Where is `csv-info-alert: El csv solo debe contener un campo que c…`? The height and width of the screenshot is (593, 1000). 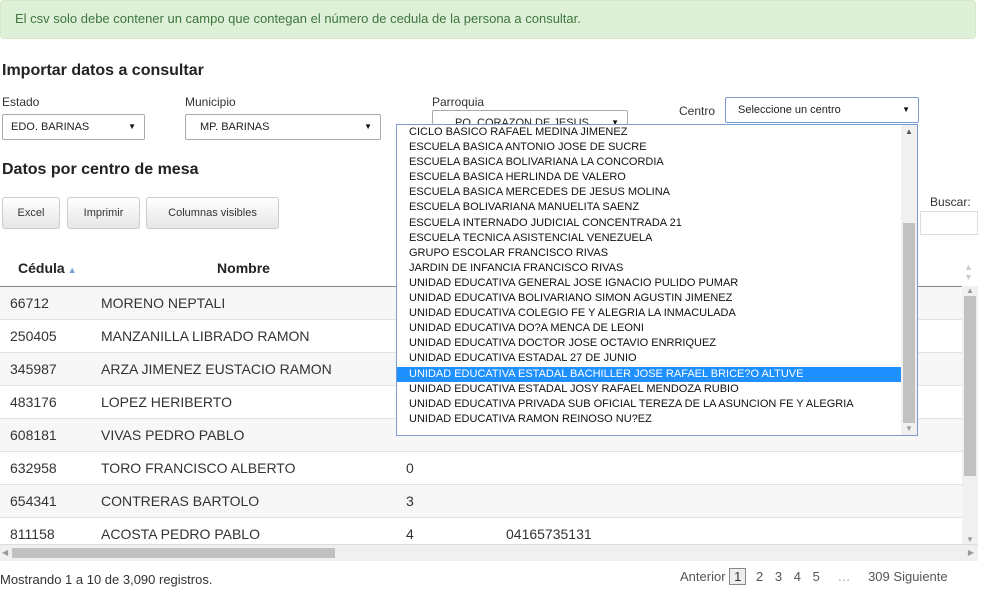 csv-info-alert: El csv solo debe contener un campo que c… is located at coordinates (488, 19).